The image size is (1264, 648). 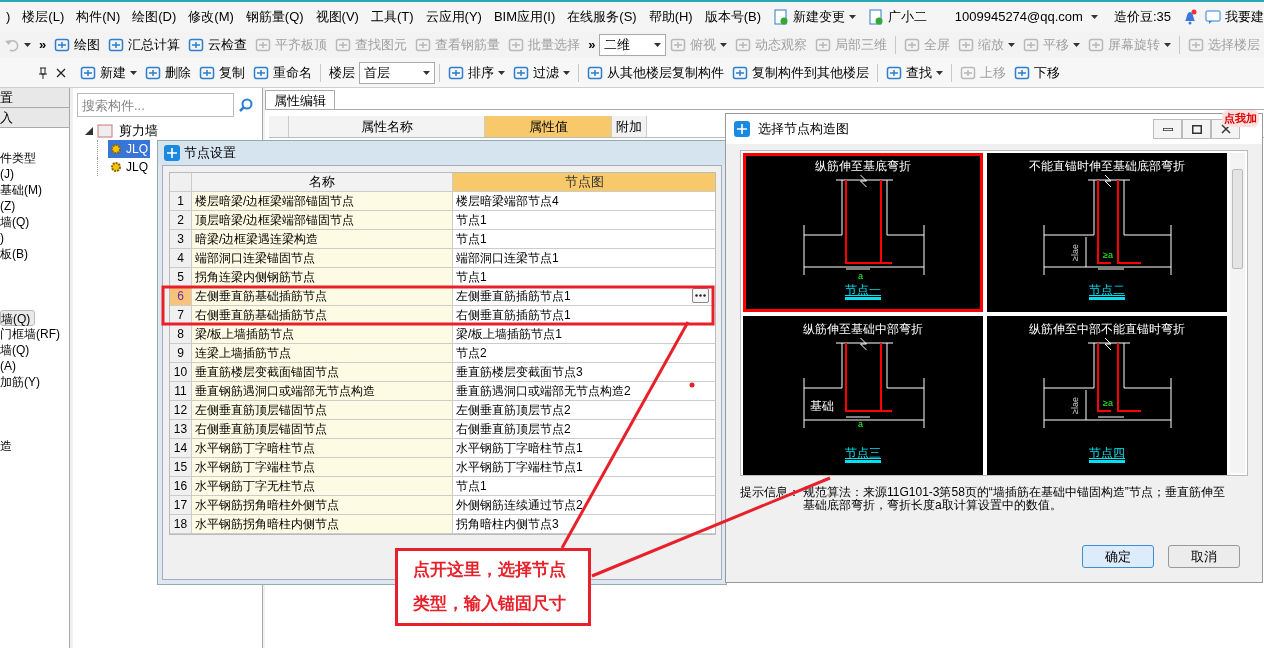 What do you see at coordinates (16, 254) in the screenshot?
I see `component-type-item: 板(B)` at bounding box center [16, 254].